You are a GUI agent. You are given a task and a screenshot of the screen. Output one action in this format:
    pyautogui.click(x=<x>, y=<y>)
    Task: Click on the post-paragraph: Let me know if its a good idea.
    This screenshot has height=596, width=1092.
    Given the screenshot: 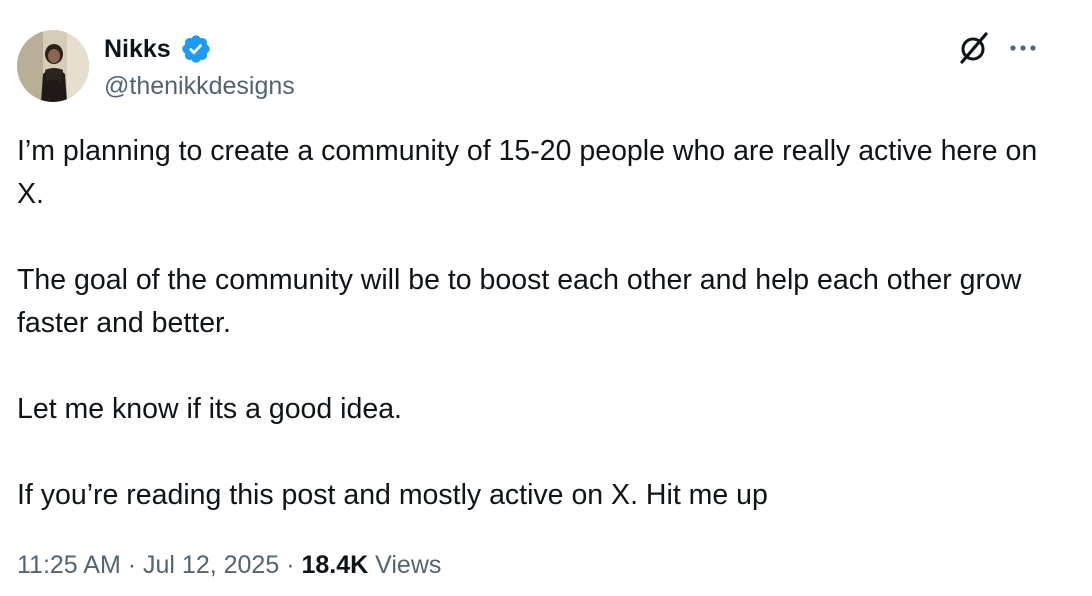 What is the action you would take?
    pyautogui.click(x=209, y=409)
    